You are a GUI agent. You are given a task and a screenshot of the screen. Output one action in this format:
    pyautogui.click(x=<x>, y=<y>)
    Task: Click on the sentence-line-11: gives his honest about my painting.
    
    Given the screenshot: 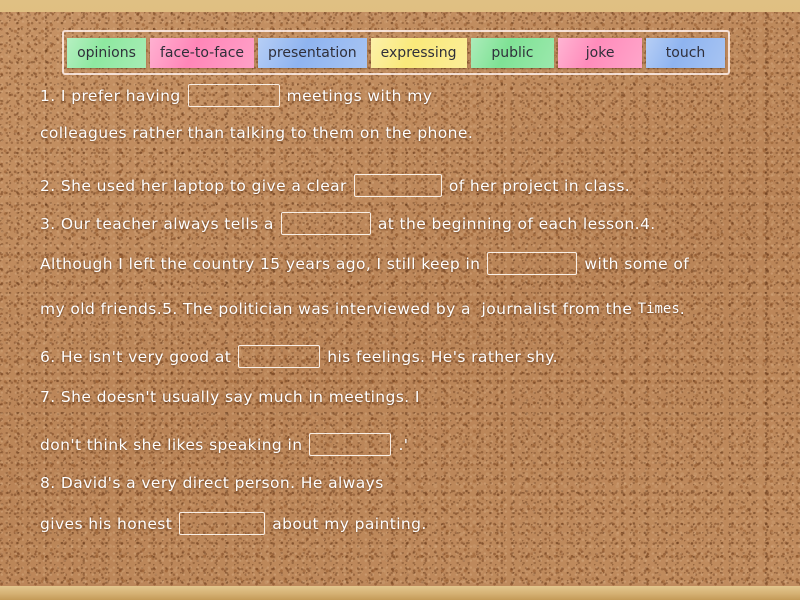 What is the action you would take?
    pyautogui.click(x=233, y=523)
    